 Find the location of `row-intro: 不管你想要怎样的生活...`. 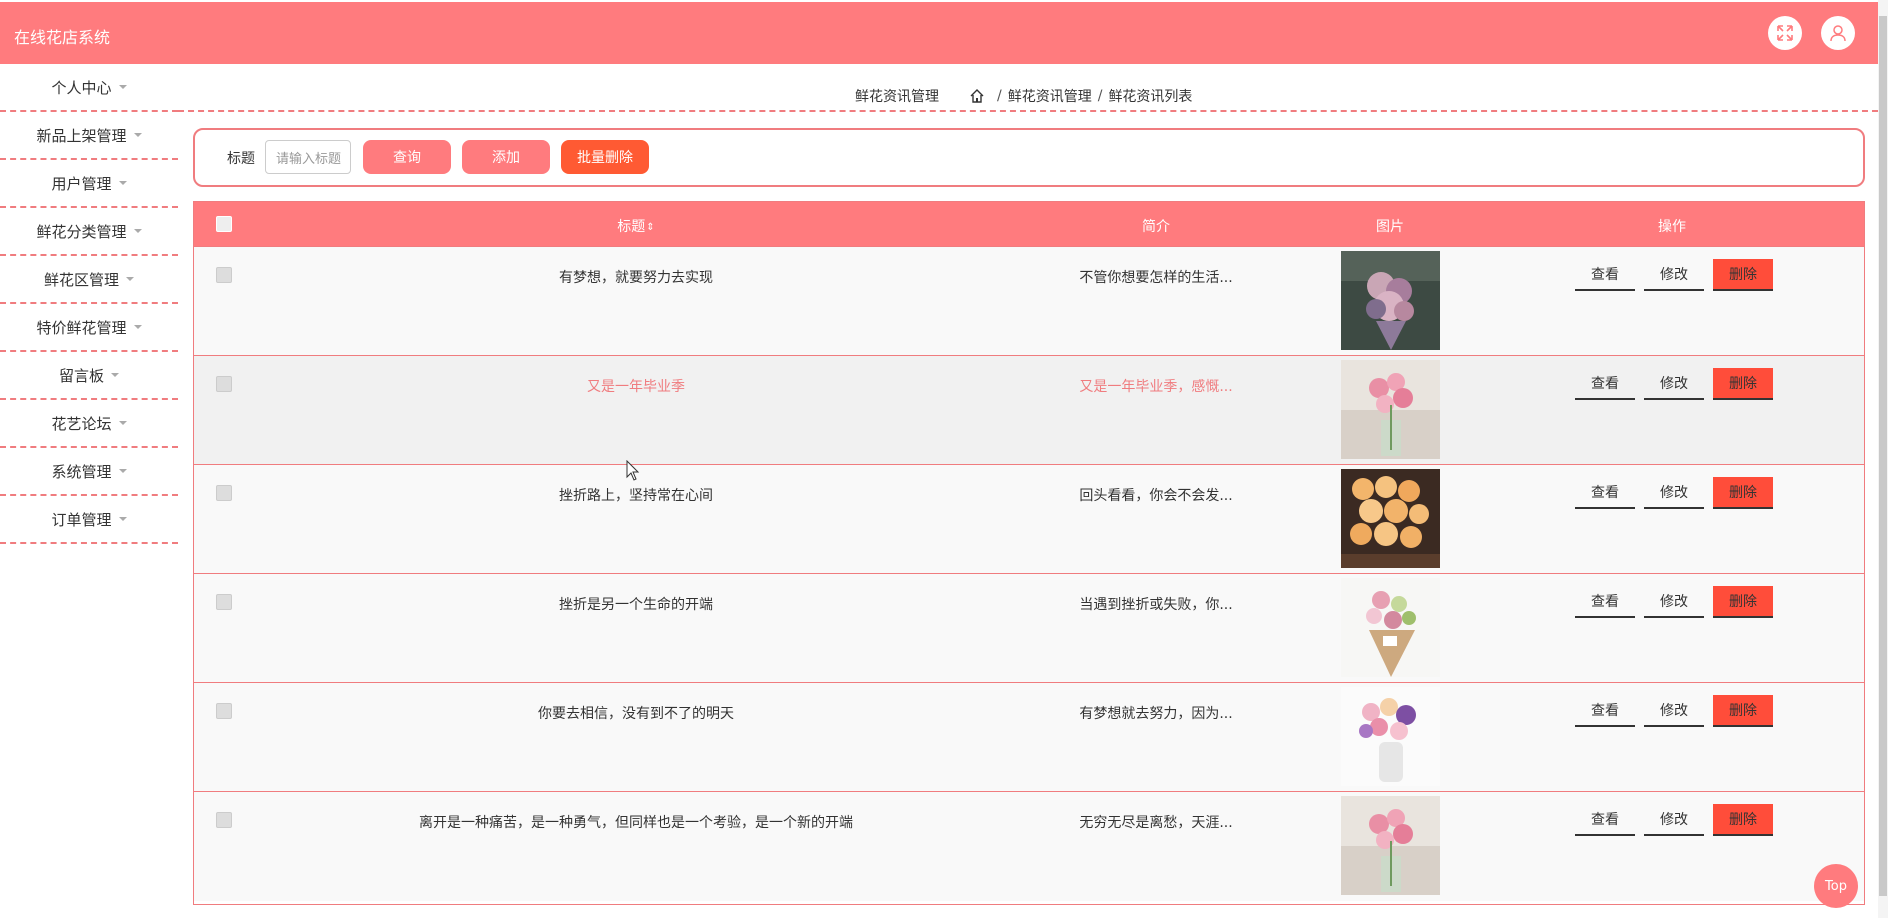

row-intro: 不管你想要怎样的生活... is located at coordinates (1156, 278).